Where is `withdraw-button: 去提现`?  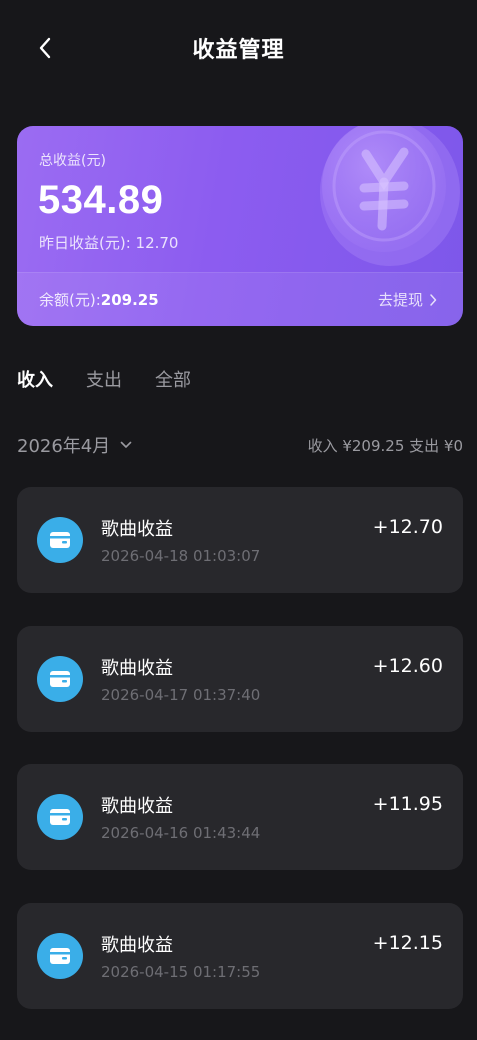
withdraw-button: 去提现 is located at coordinates (407, 299).